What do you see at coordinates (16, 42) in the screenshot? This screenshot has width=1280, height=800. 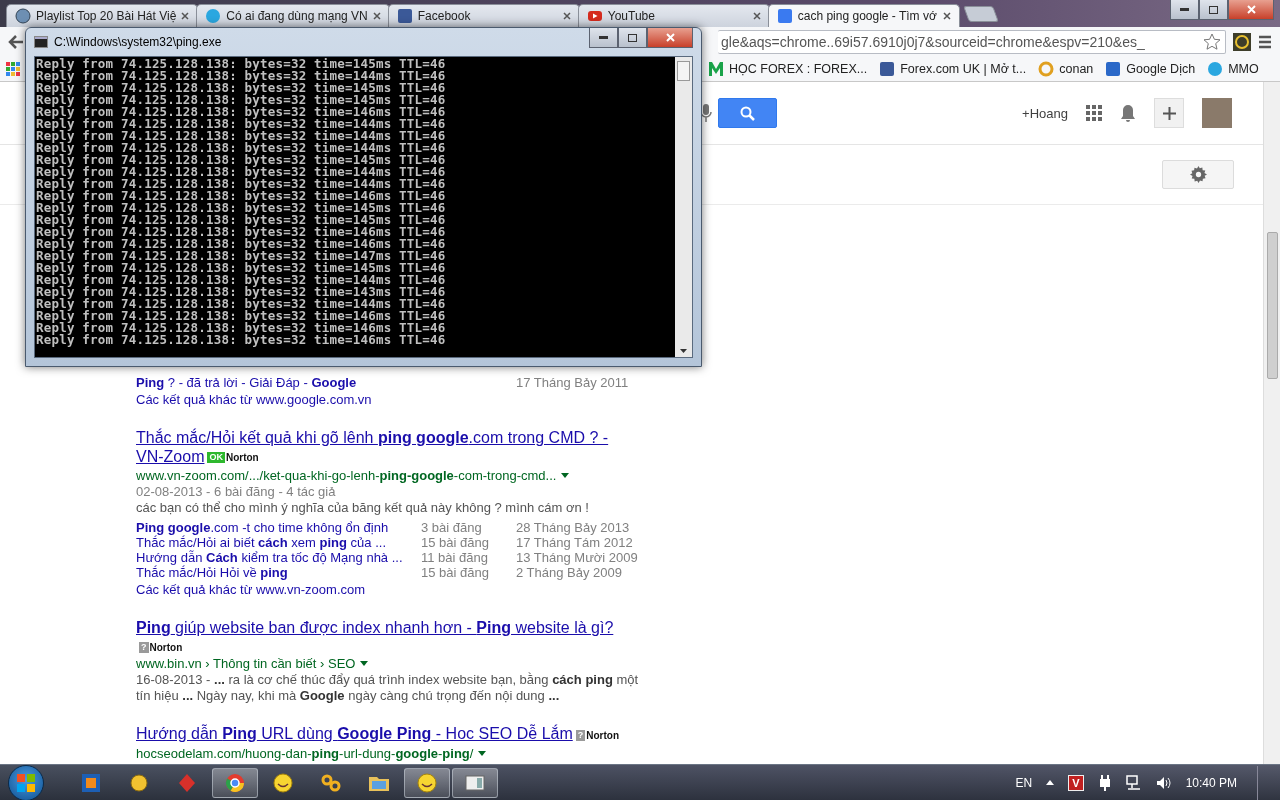 I see `back-arrow-icon` at bounding box center [16, 42].